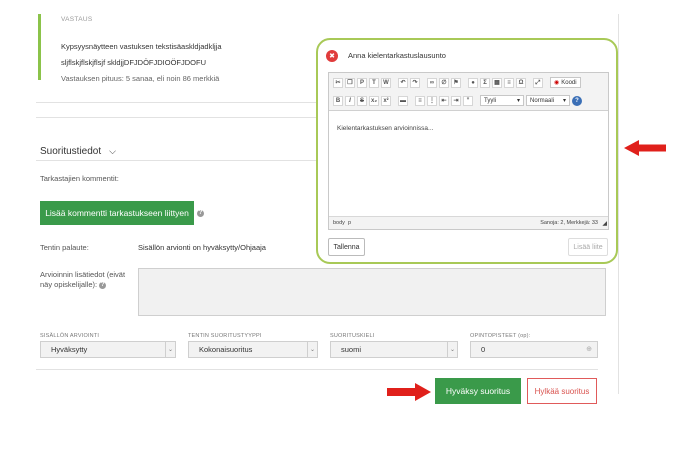 The height and width of the screenshot is (451, 689). Describe the element at coordinates (490, 100) in the screenshot. I see `style-dropdown-value: Tyyli` at that location.